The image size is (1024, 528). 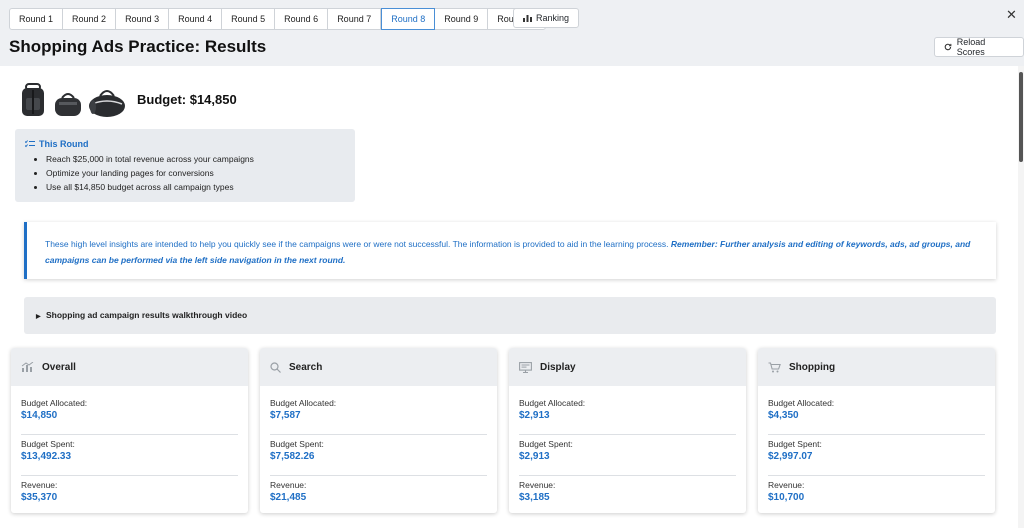 I want to click on triangle-right-icon: ▶, so click(x=38, y=317).